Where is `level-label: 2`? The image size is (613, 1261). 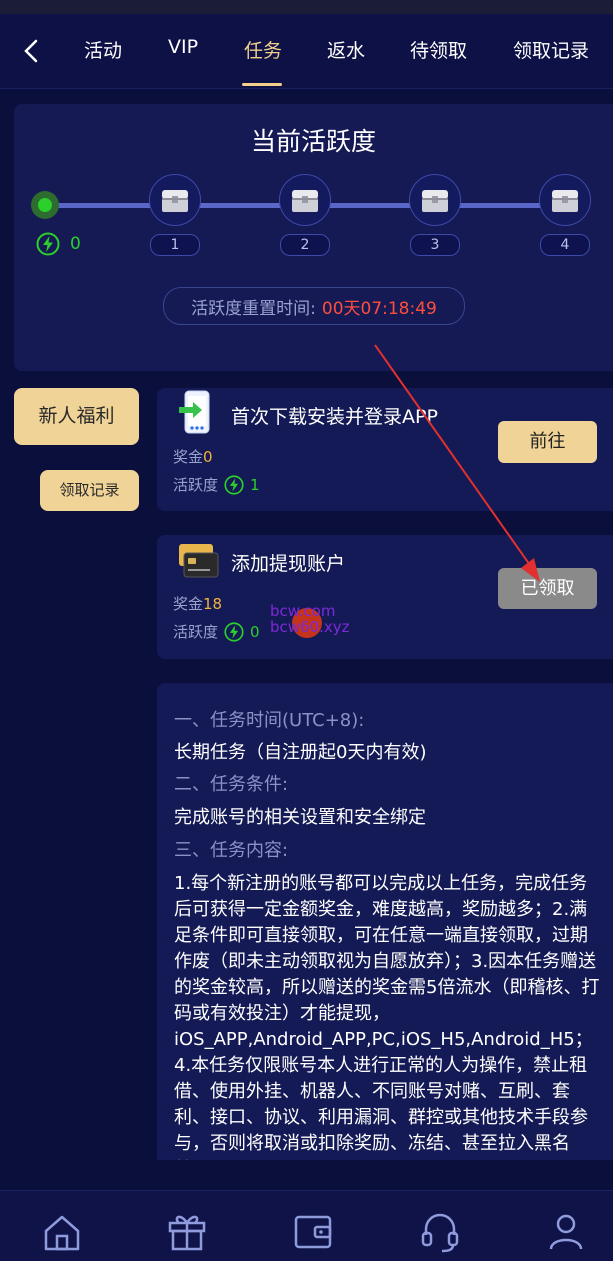
level-label: 2 is located at coordinates (305, 245).